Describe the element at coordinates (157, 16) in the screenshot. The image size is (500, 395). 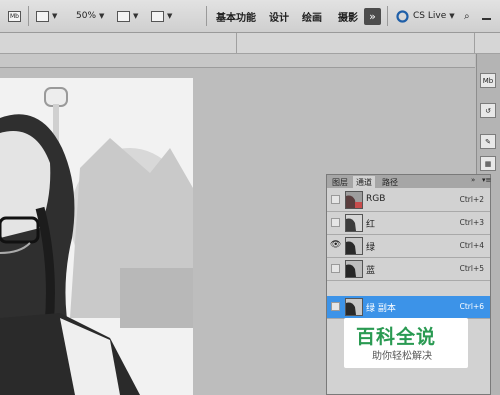
I see `screen-mode-icon` at that location.